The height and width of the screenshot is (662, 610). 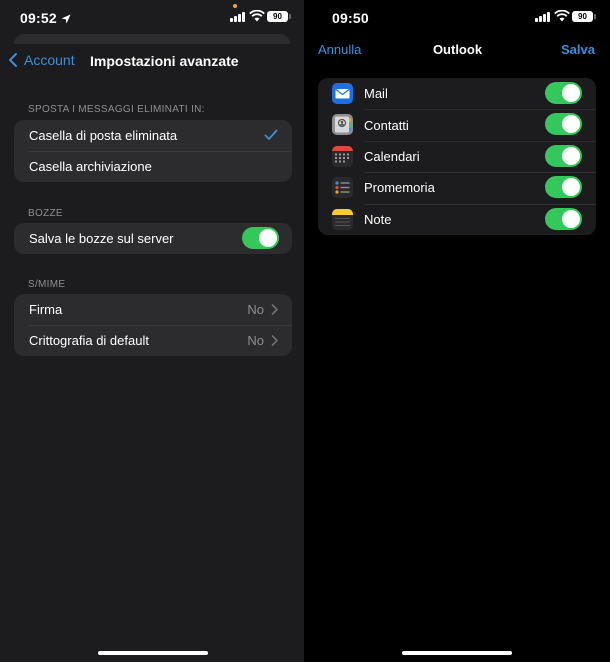 What do you see at coordinates (457, 219) in the screenshot?
I see `list-item-notes: Note` at bounding box center [457, 219].